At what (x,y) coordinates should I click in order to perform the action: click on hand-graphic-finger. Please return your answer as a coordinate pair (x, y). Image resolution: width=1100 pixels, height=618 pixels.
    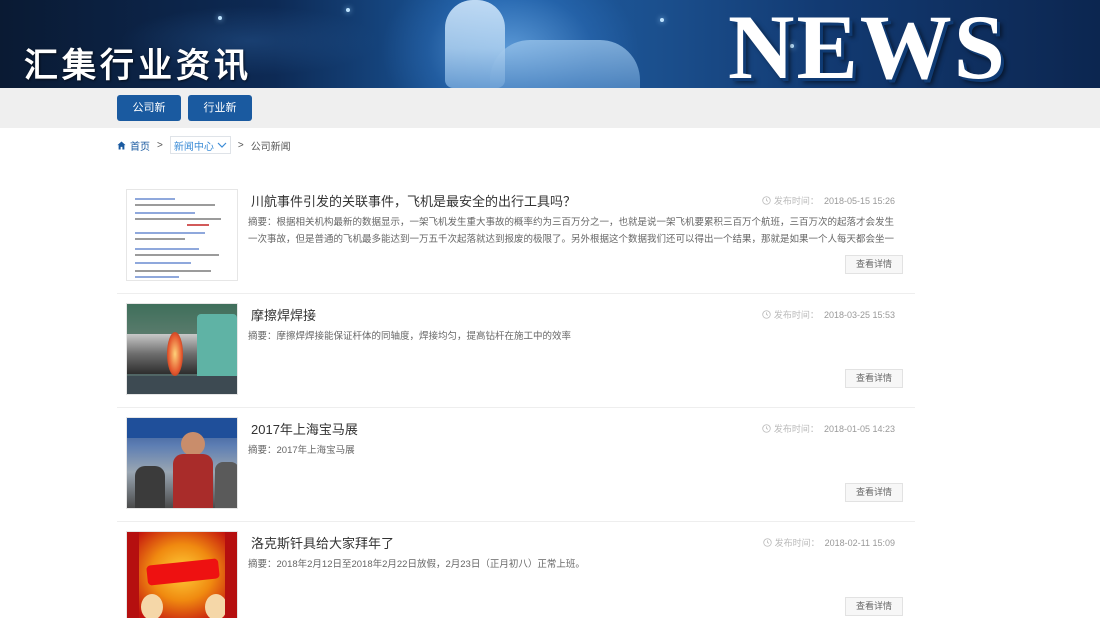
    Looking at the image, I should click on (475, 44).